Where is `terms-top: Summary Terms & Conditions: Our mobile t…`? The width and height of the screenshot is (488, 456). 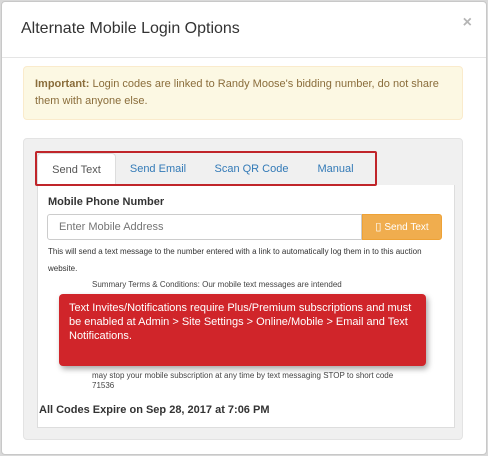 terms-top: Summary Terms & Conditions: Our mobile t… is located at coordinates (217, 284).